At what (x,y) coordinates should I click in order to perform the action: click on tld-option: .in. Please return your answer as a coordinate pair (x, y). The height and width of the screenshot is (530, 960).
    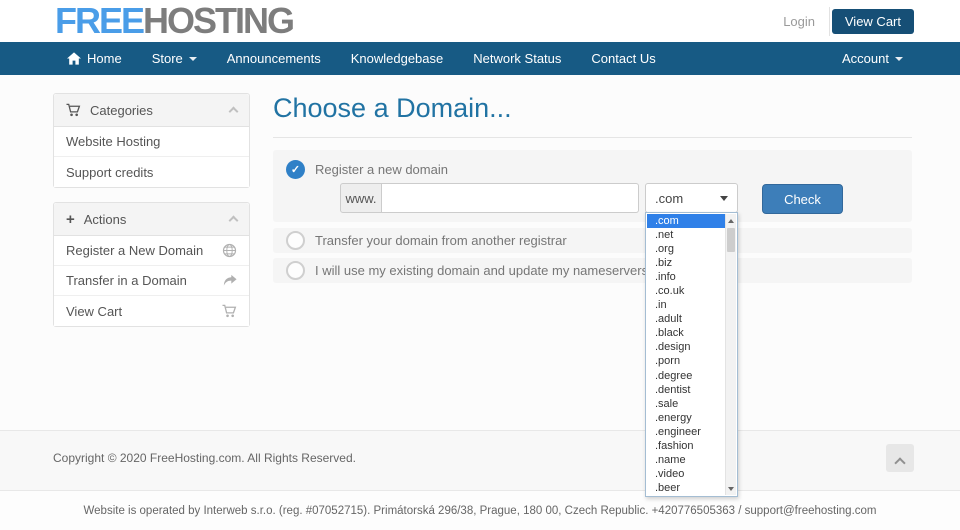
    Looking at the image, I should click on (686, 305).